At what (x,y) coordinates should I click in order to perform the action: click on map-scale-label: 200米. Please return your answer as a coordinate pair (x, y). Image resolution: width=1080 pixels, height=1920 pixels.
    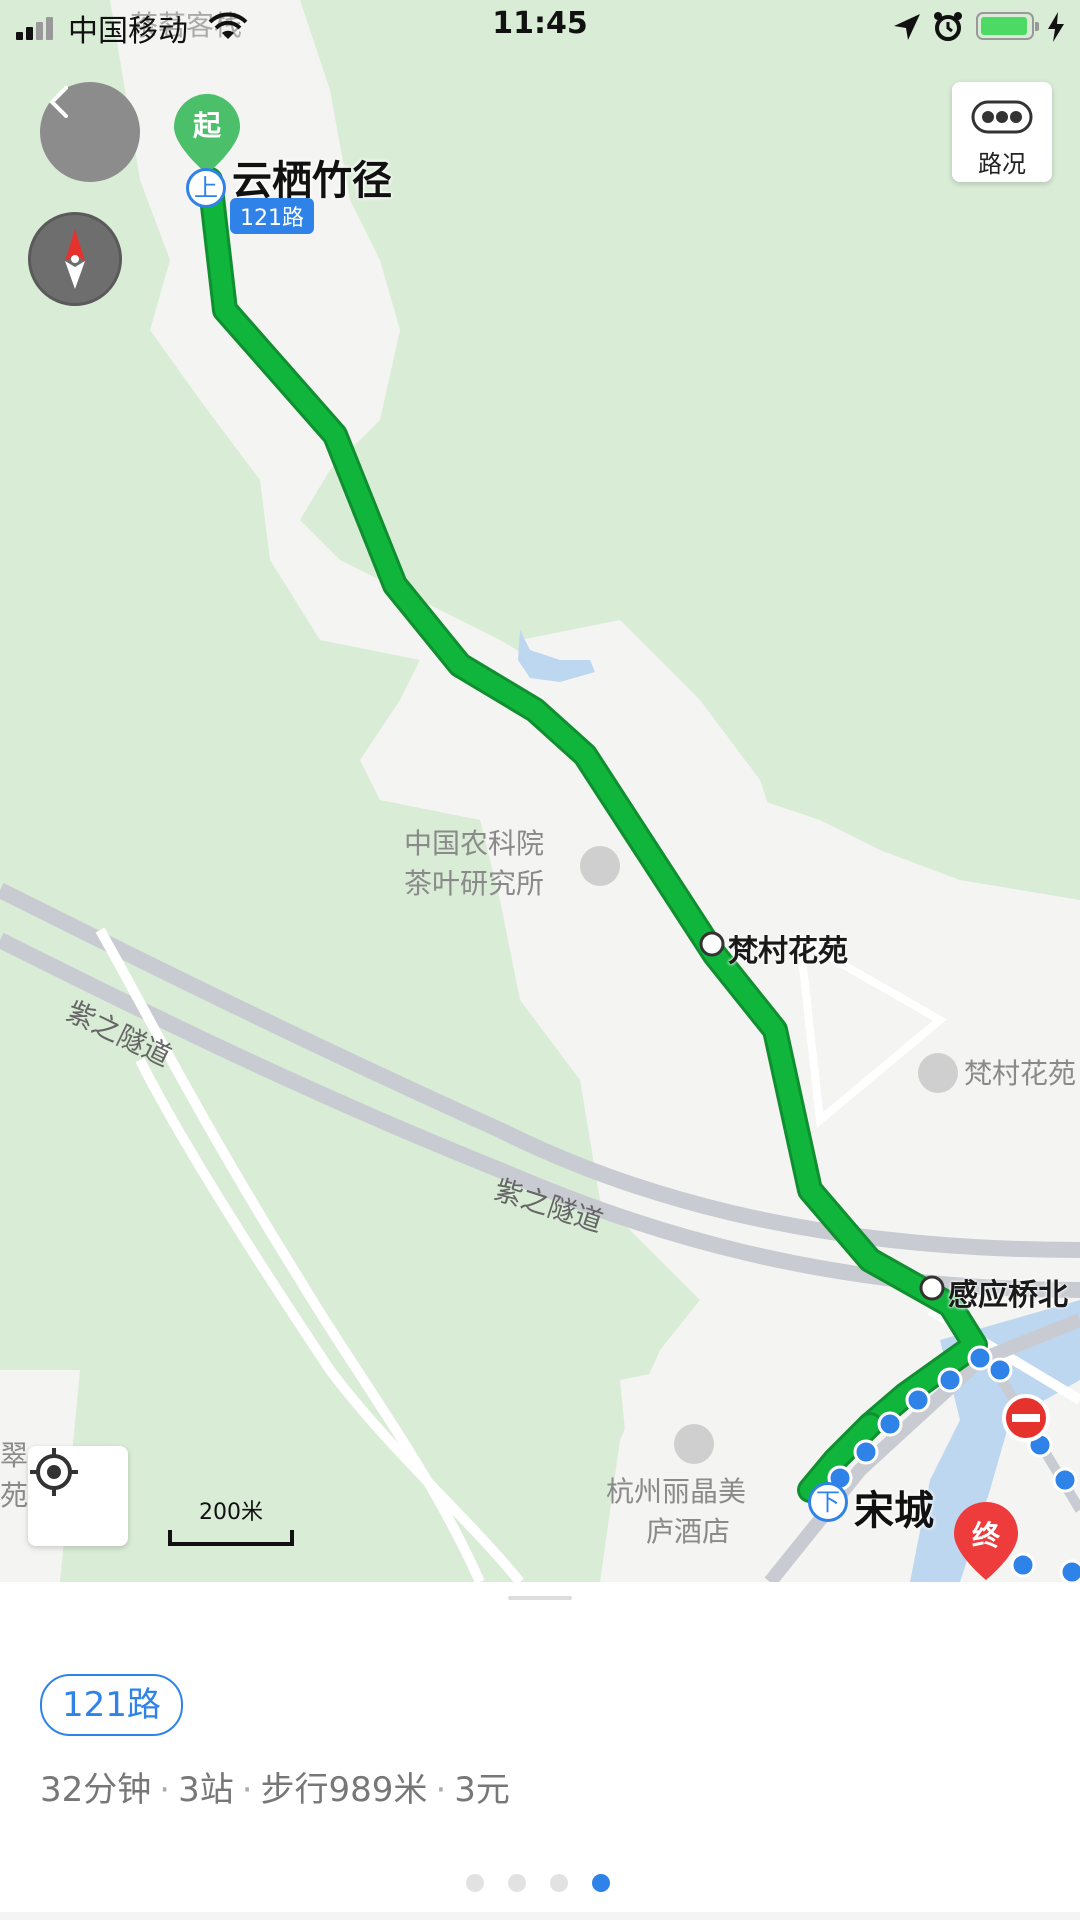
    Looking at the image, I should click on (231, 1512).